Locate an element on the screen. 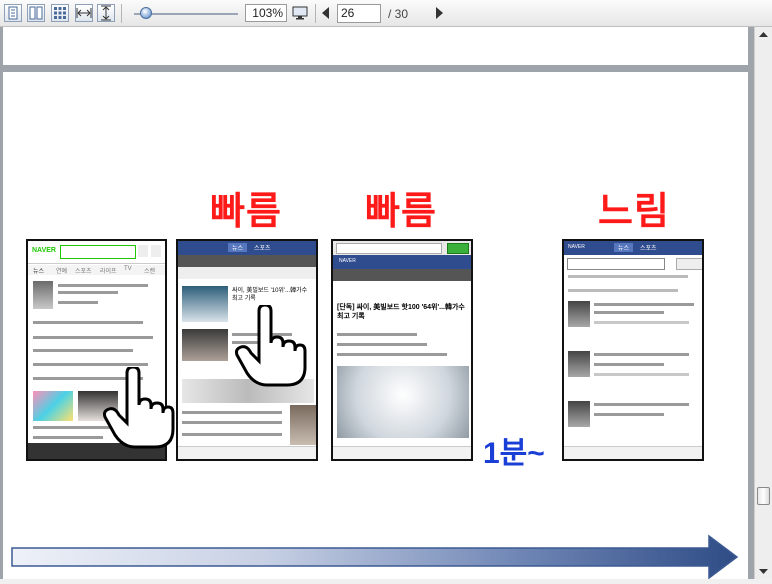 This screenshot has width=772, height=584. label-fast-2: 빠름 is located at coordinates (401, 212).